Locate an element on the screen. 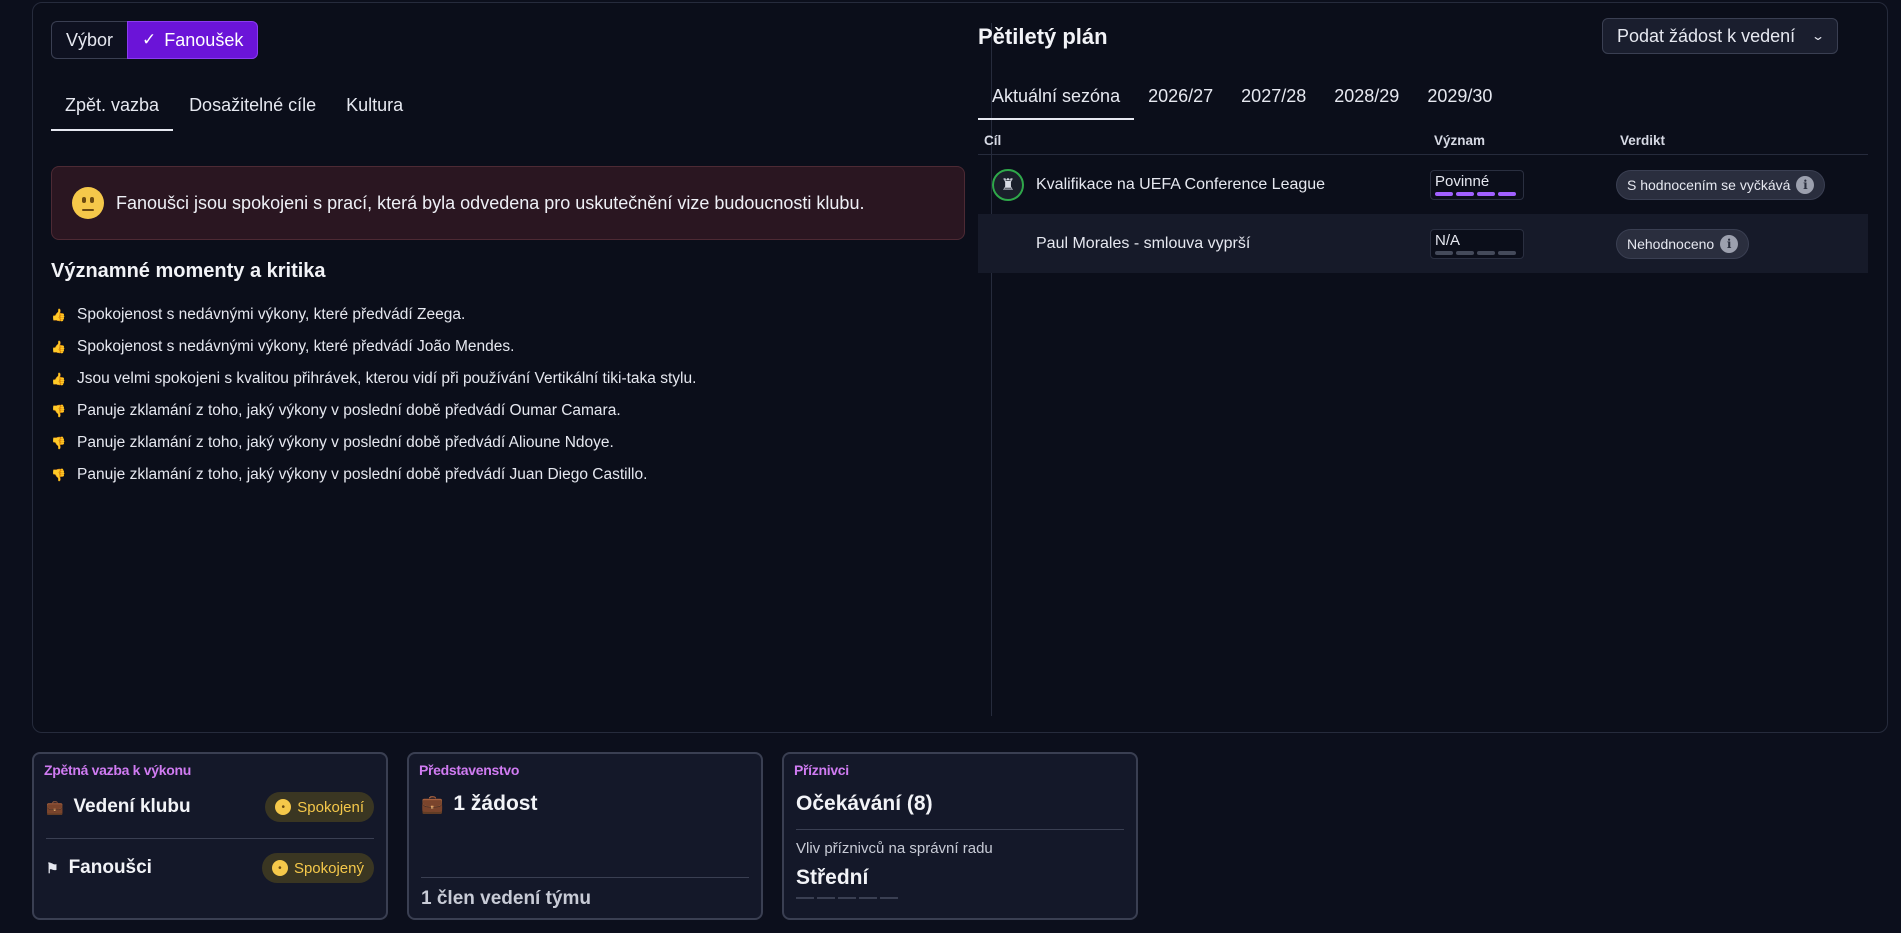 This screenshot has height=933, width=1901. tab-2028-29: 2028/29 is located at coordinates (1366, 103).